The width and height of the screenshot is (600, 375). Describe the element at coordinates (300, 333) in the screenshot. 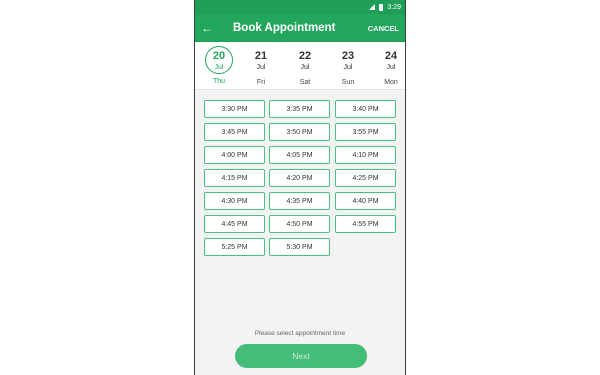

I see `selection-hint: Please select appointment time` at that location.